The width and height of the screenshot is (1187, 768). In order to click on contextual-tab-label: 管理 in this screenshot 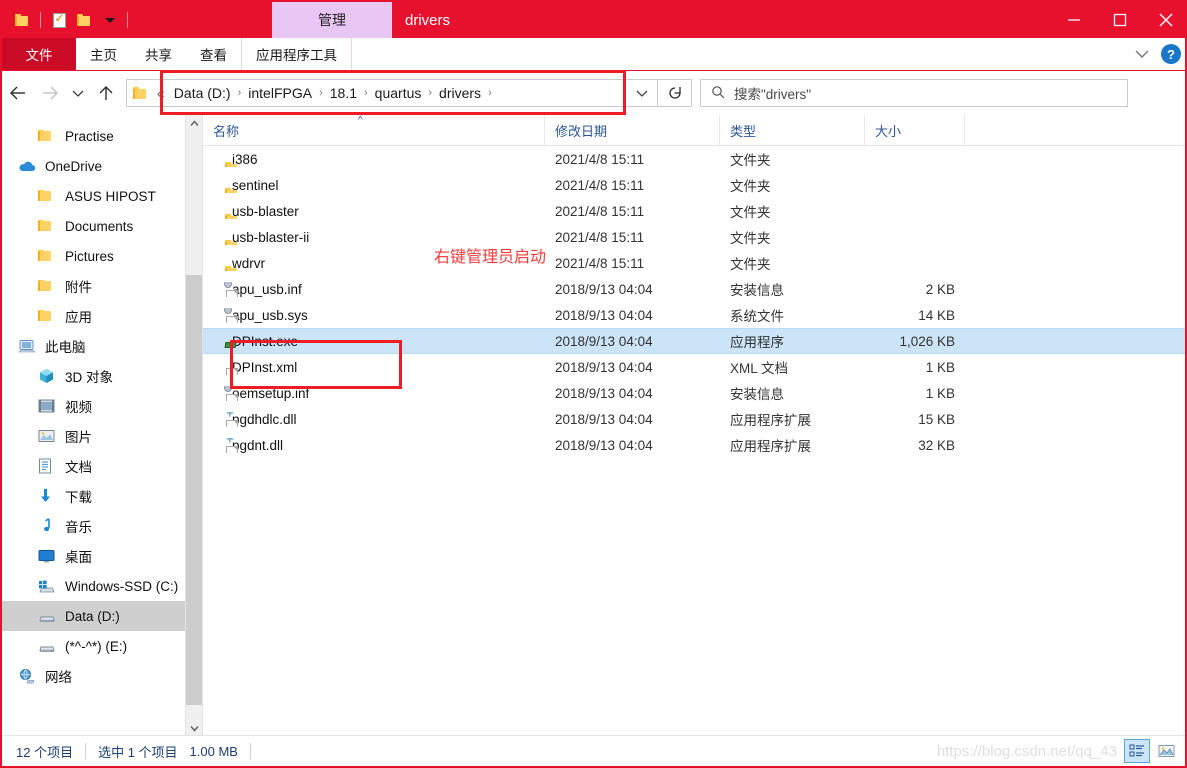, I will do `click(332, 20)`.